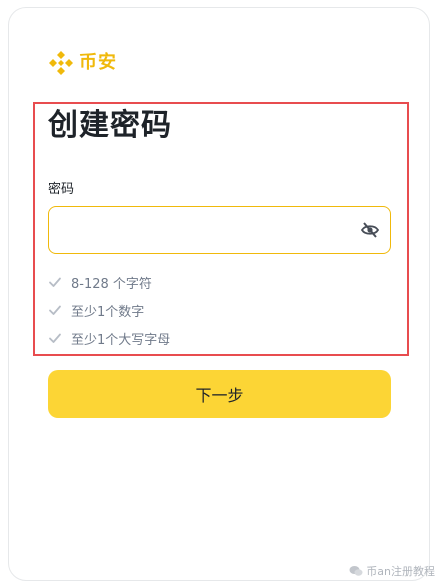 This screenshot has height=587, width=443. Describe the element at coordinates (219, 394) in the screenshot. I see `next-button: 下一步` at that location.